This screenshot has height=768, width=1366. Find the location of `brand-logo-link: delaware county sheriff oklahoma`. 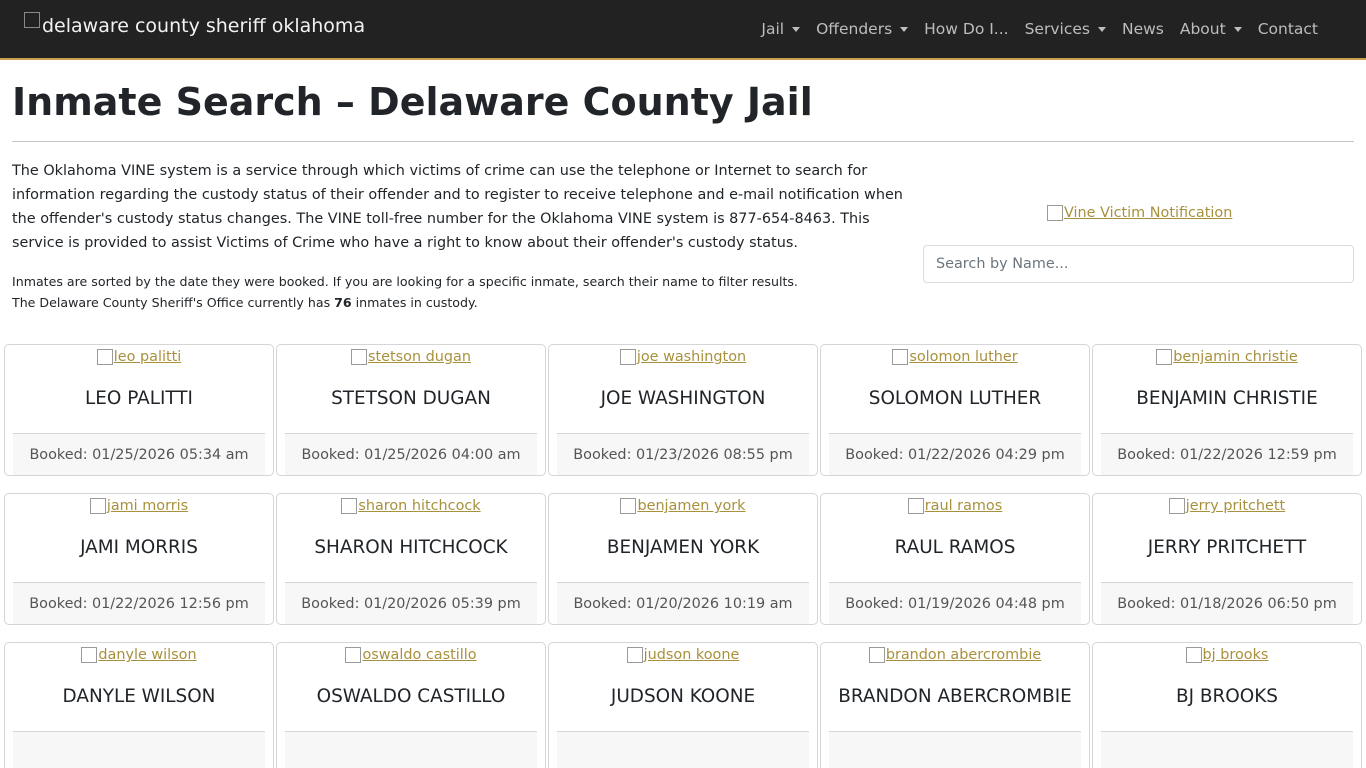

brand-logo-link: delaware county sheriff oklahoma is located at coordinates (195, 24).